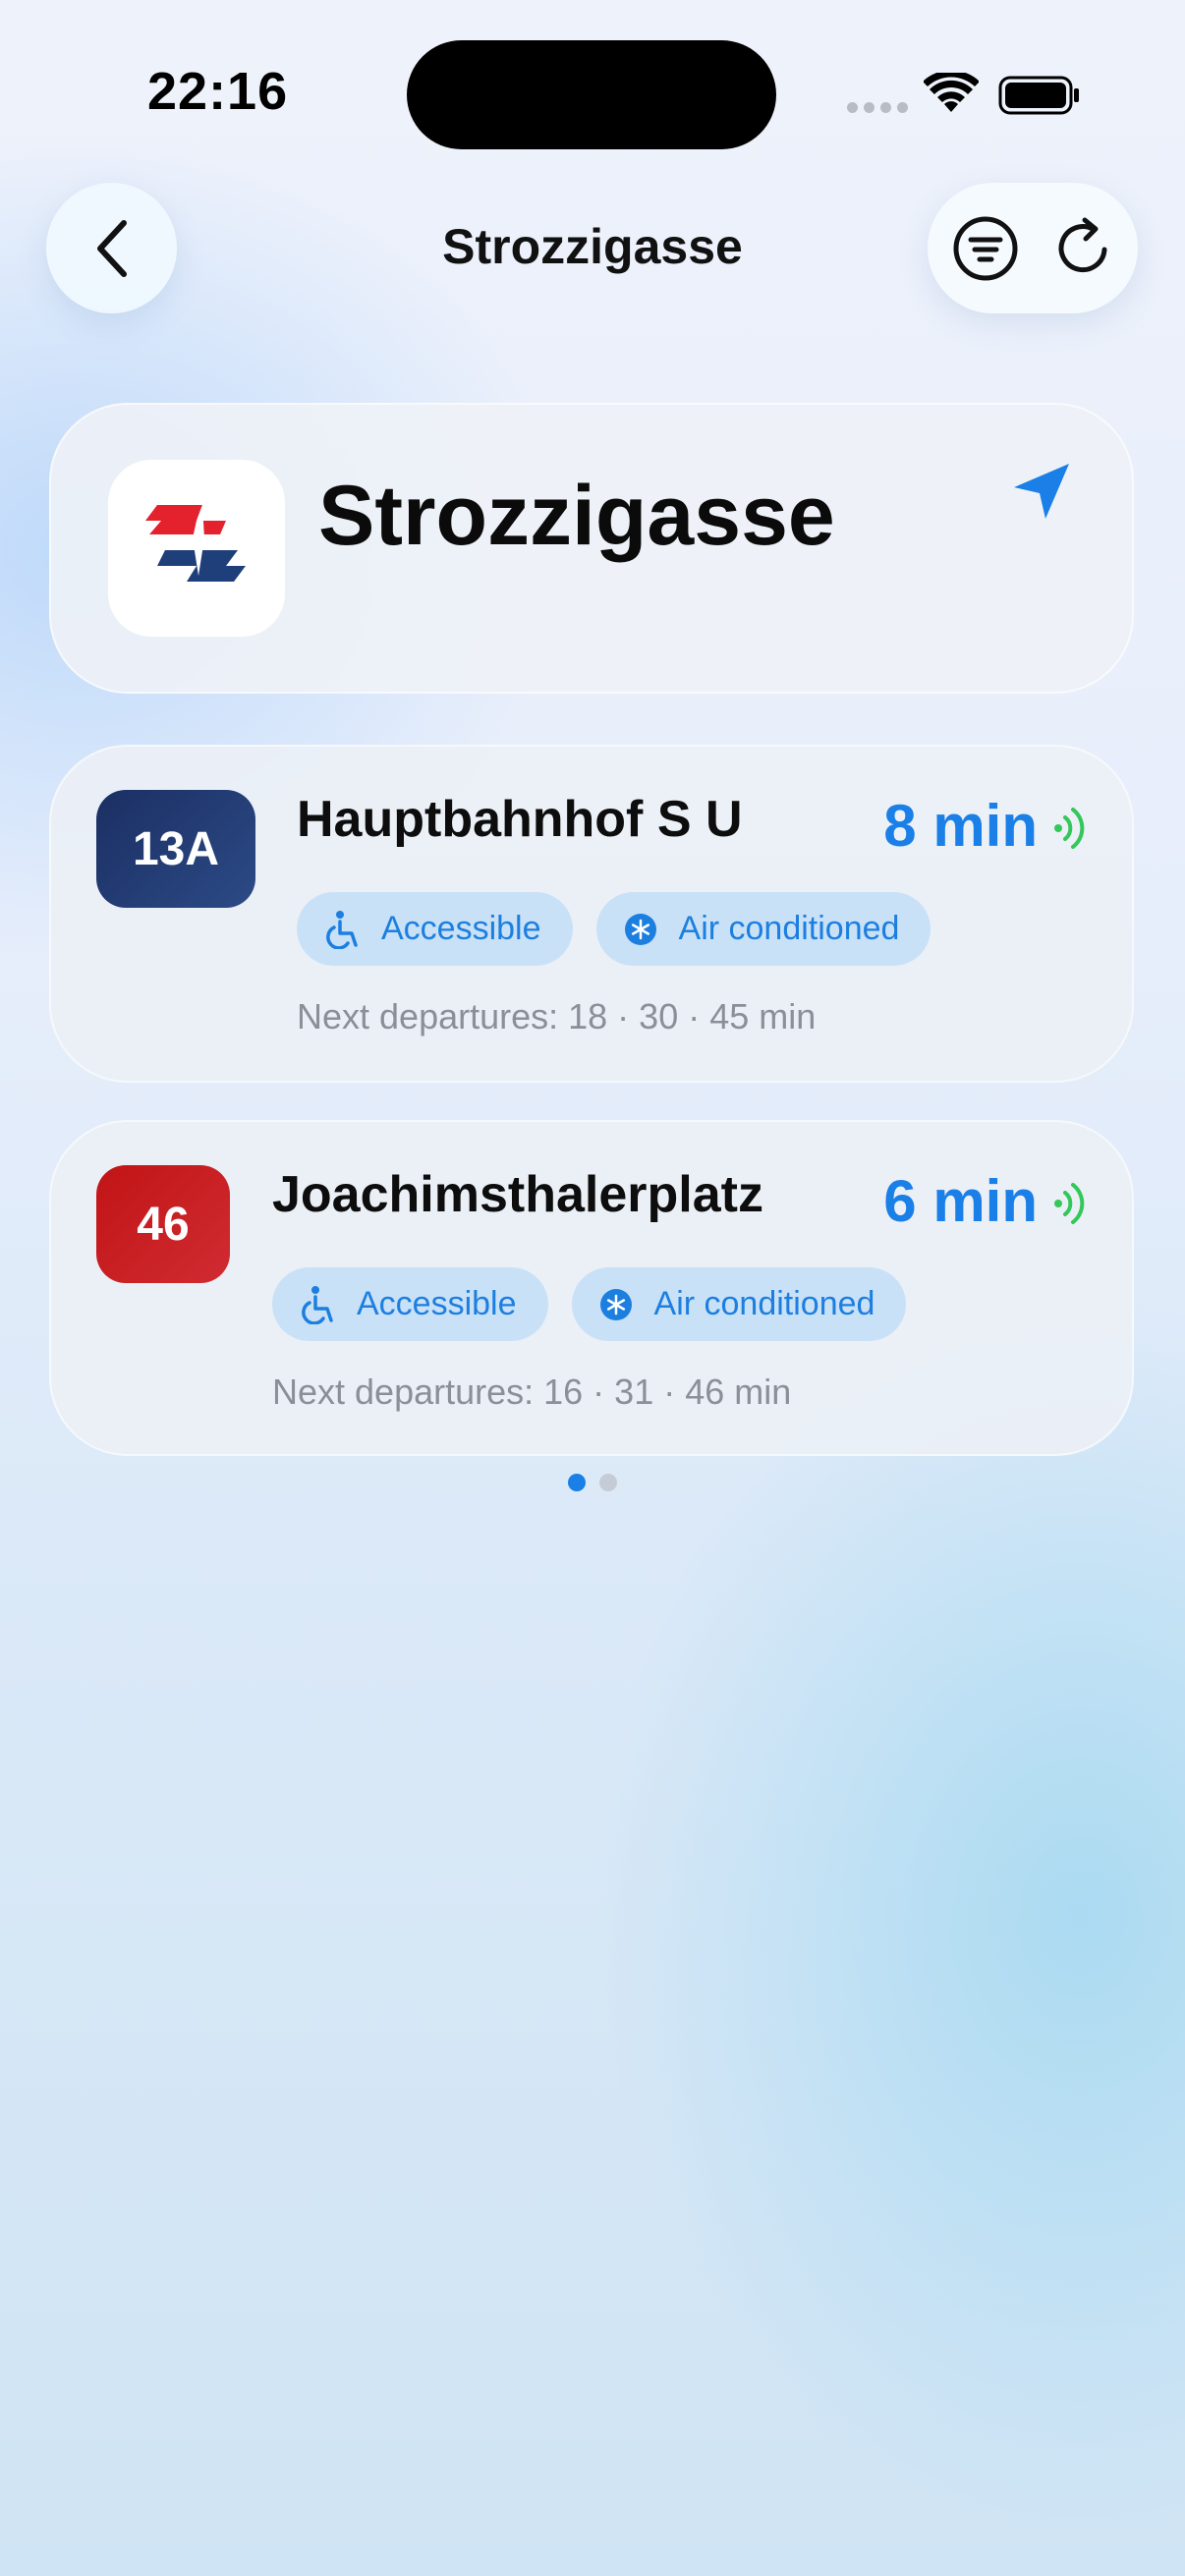 The width and height of the screenshot is (1185, 2576). What do you see at coordinates (878, 107) in the screenshot?
I see `cellular-signal-icon` at bounding box center [878, 107].